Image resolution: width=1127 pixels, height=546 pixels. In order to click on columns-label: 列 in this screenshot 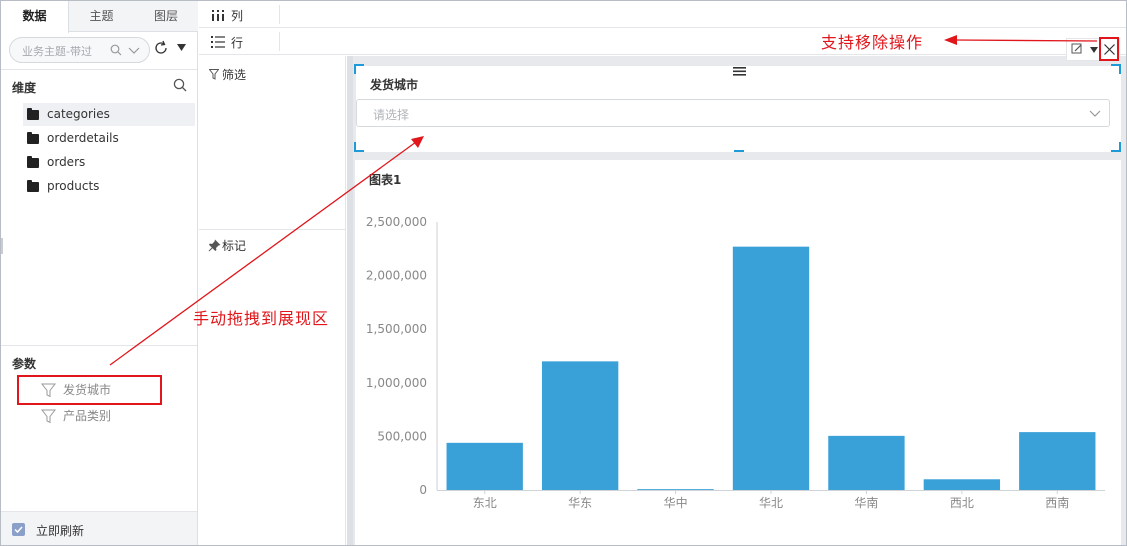, I will do `click(237, 16)`.